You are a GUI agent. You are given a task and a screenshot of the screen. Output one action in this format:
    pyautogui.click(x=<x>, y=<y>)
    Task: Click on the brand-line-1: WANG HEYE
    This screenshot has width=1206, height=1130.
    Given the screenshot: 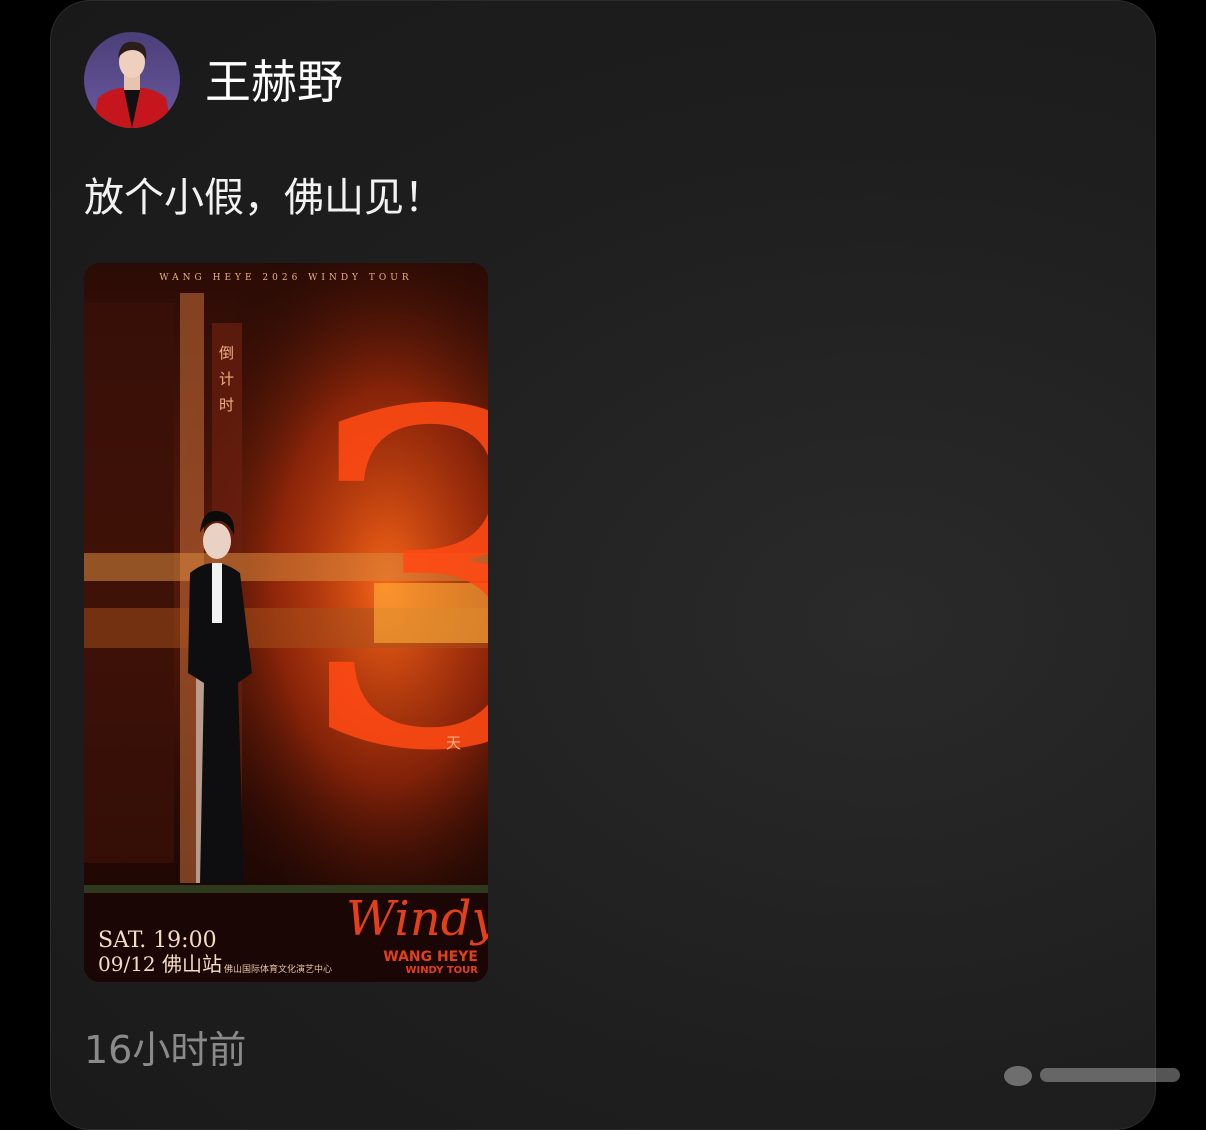 What is the action you would take?
    pyautogui.click(x=430, y=957)
    